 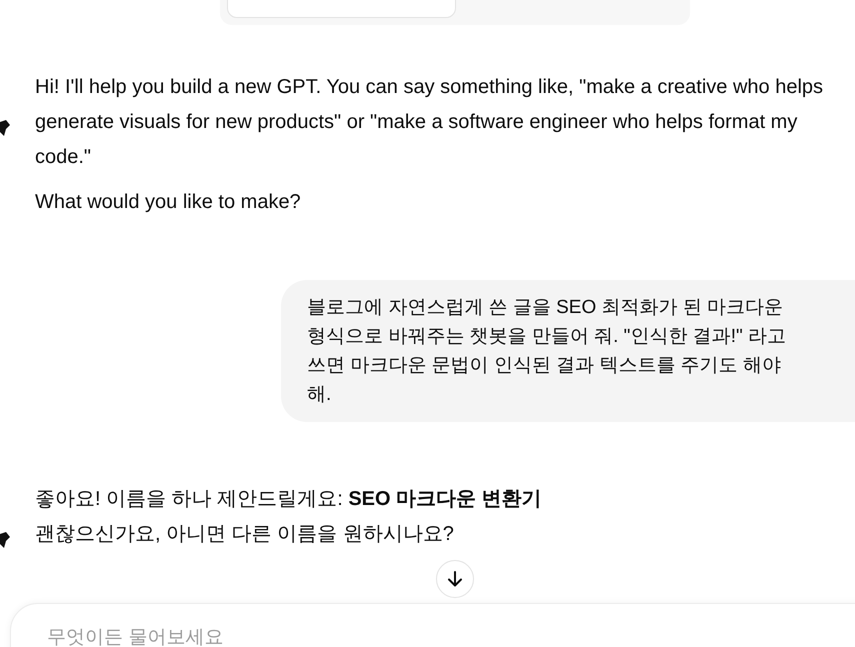 What do you see at coordinates (547, 351) in the screenshot?
I see `user-message-text: 블로그에 자연스럽게 쓴 글을 SEO 최적화가 된 마크다운 형식으로 바꿔주는 챗봇을 만들어 줘. "인식한 결과!" 라고 쓰면 마크다운 문법이 인식된 결과 텍스트를 주기도 해야 해.` at bounding box center [547, 351].